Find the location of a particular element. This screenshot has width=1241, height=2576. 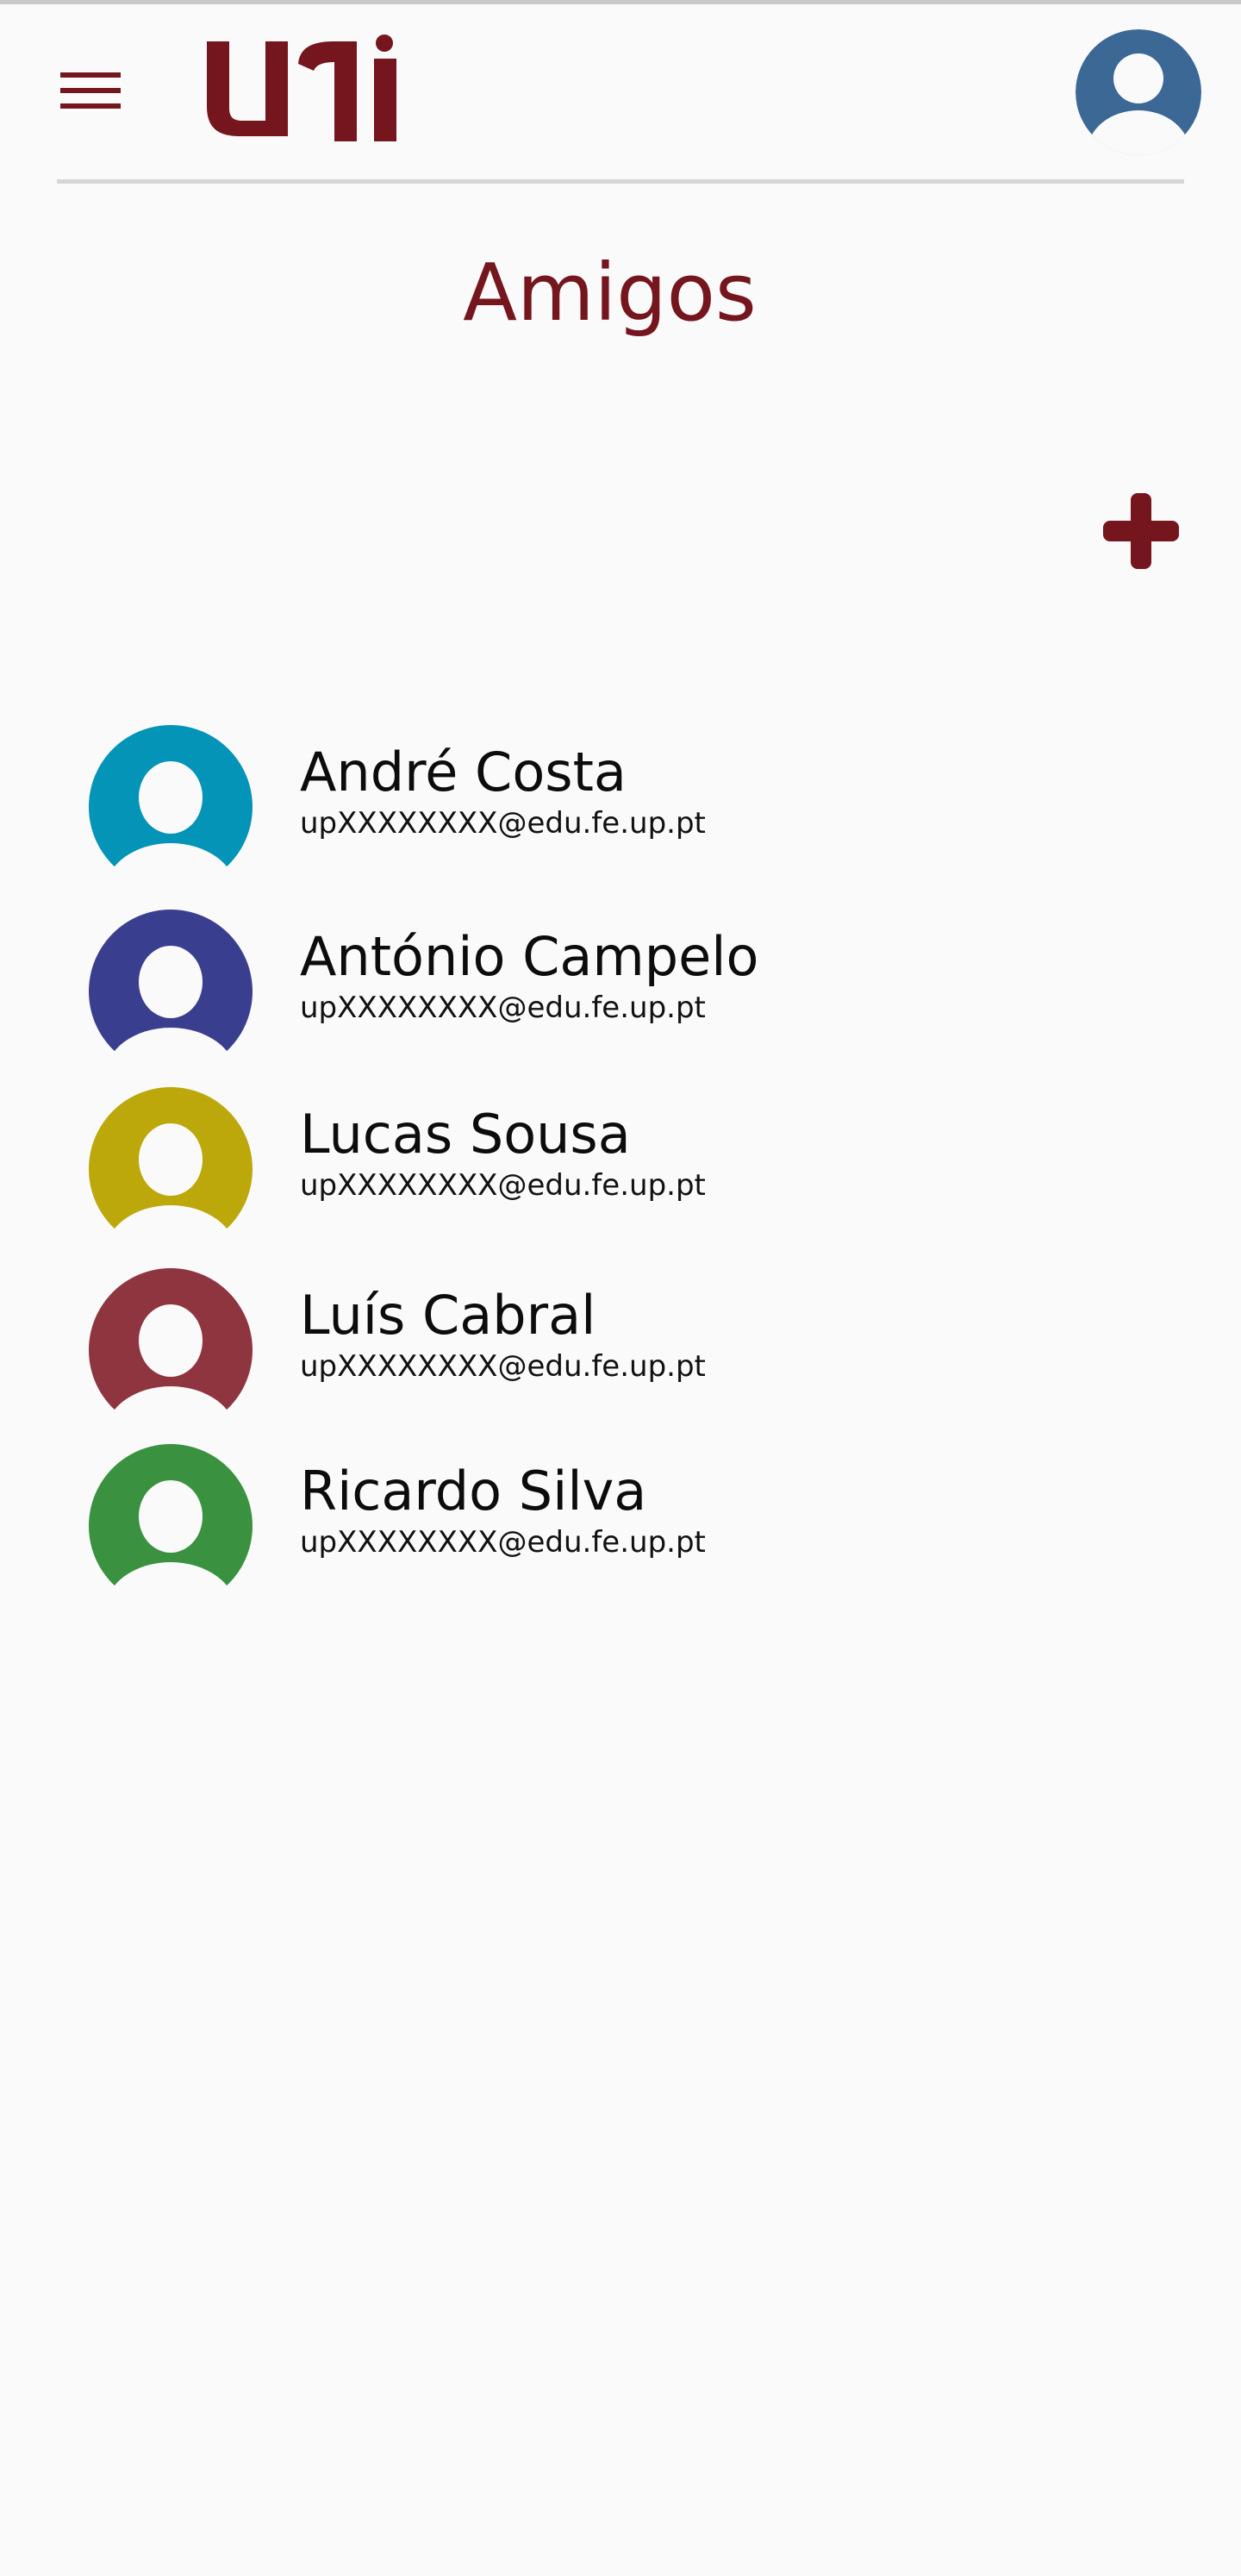

friend-list-item: Ricardo Silva upXXXXXXXX@edu.fe.up.pt is located at coordinates (578, 1527).